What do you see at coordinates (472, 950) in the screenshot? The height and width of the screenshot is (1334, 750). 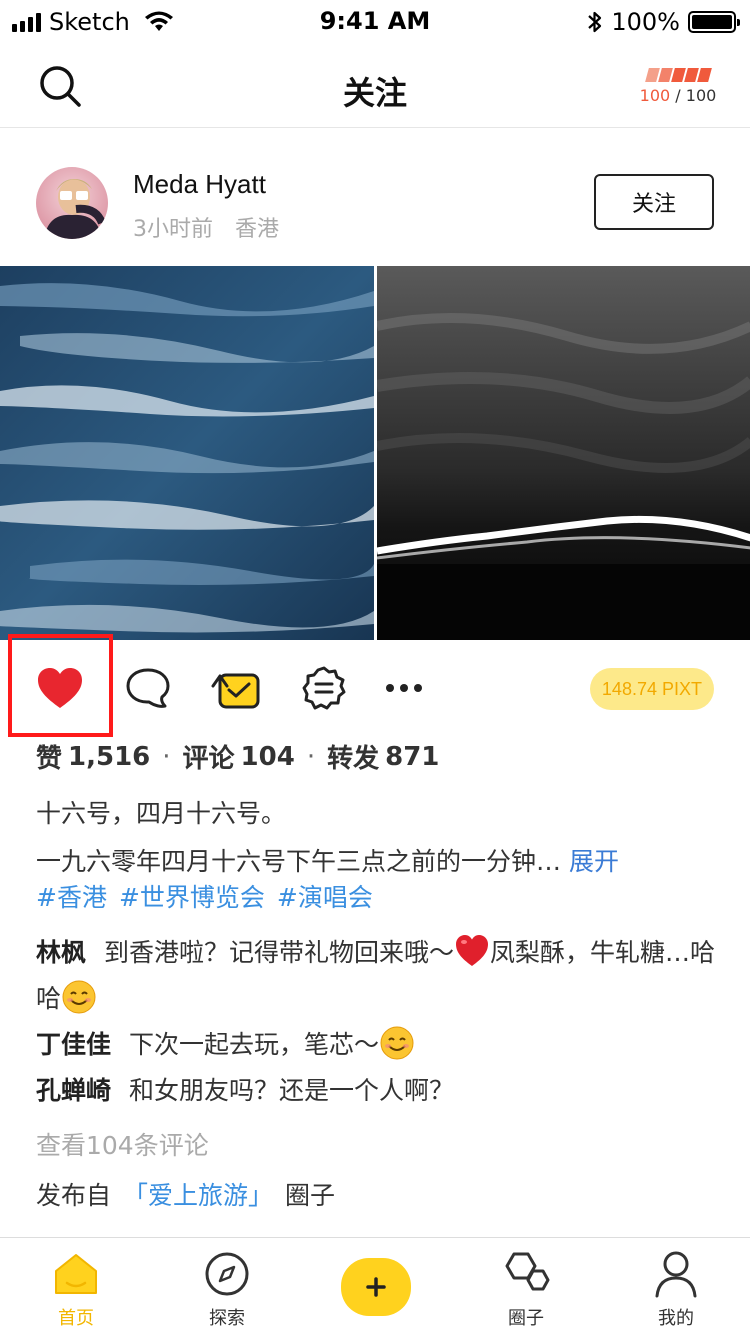 I see `red-heart-emoji-icon` at bounding box center [472, 950].